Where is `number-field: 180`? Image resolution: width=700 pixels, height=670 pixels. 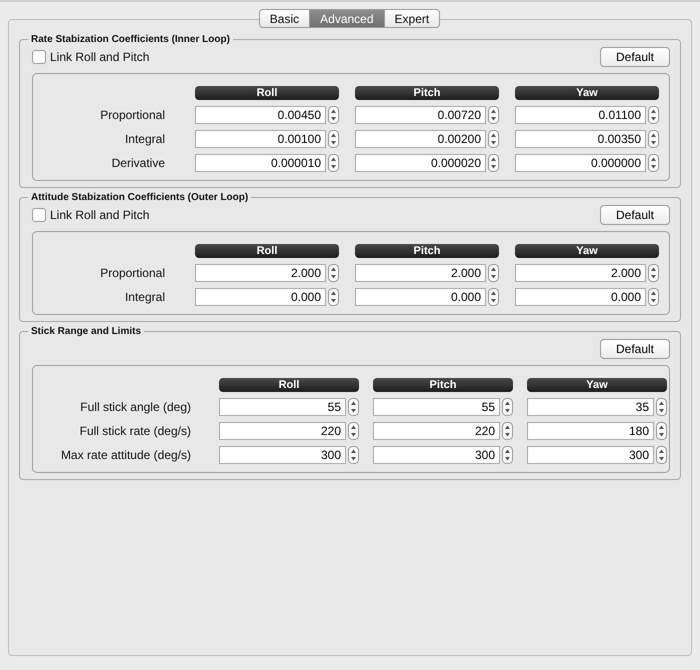 number-field: 180 is located at coordinates (590, 431).